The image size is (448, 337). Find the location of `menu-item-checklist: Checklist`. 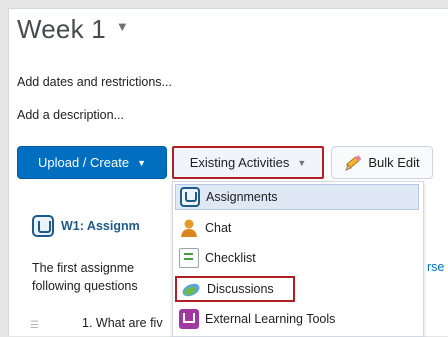

menu-item-checklist: Checklist is located at coordinates (215, 258).